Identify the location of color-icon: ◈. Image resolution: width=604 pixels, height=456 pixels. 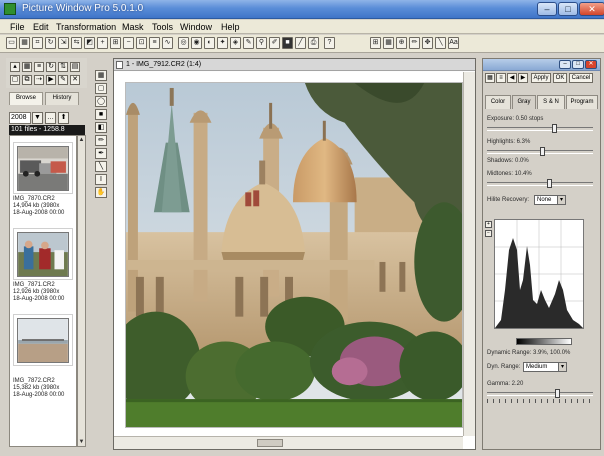
(235, 43).